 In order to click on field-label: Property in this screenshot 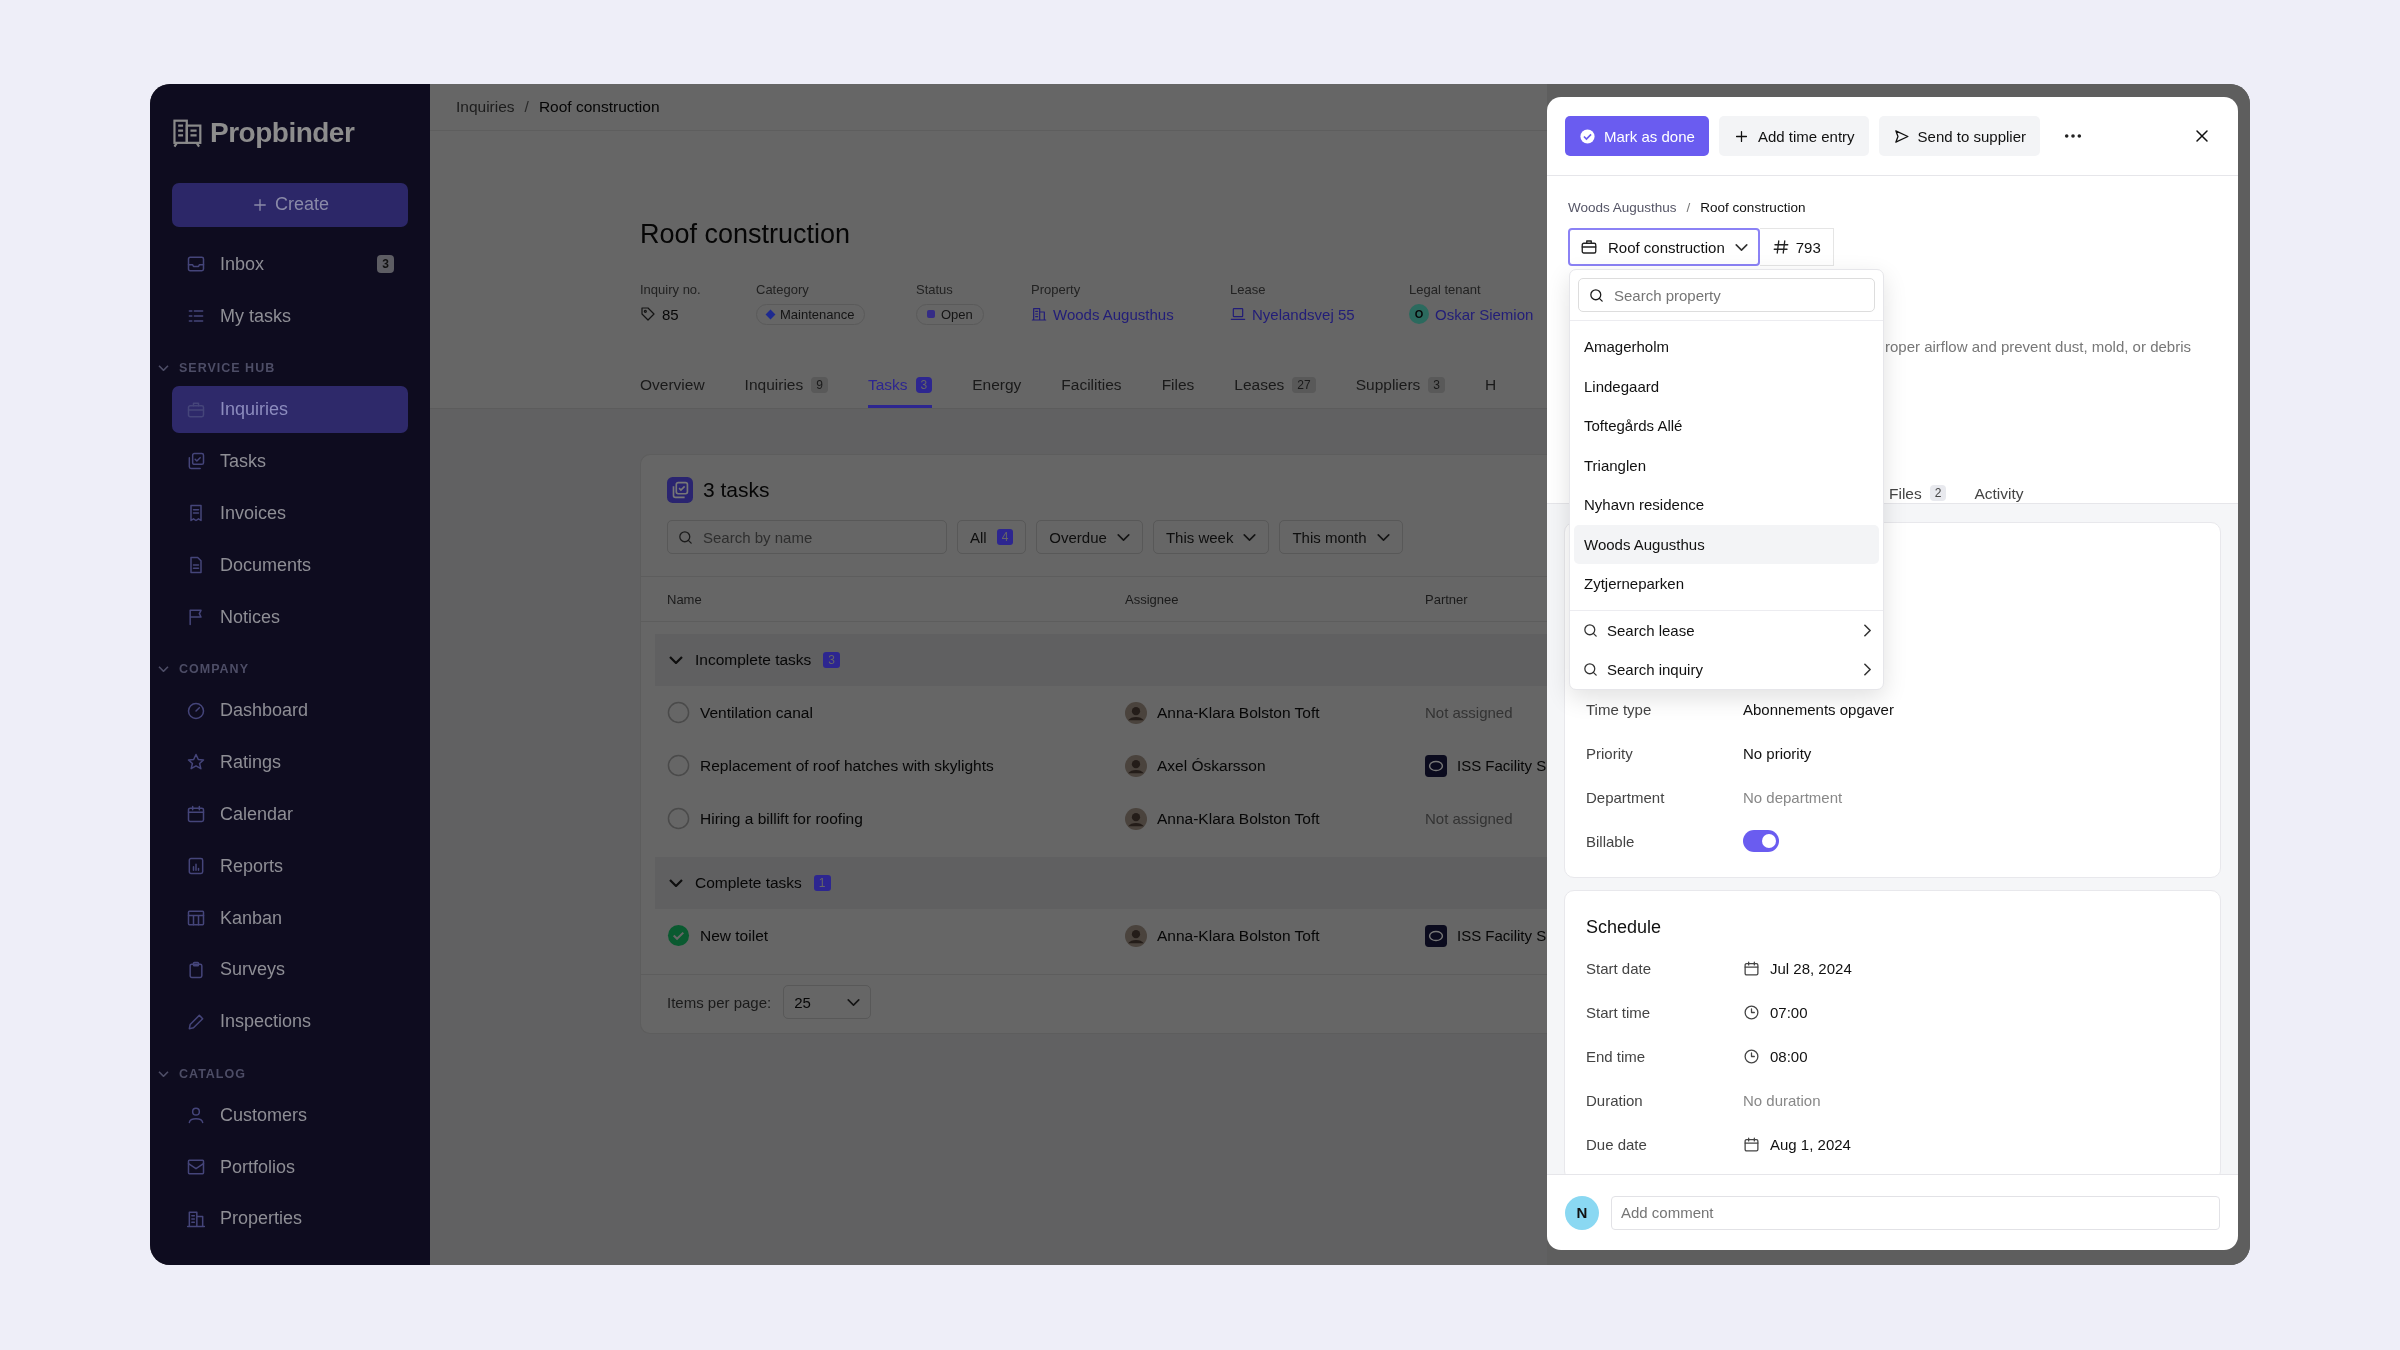, I will do `click(1056, 289)`.